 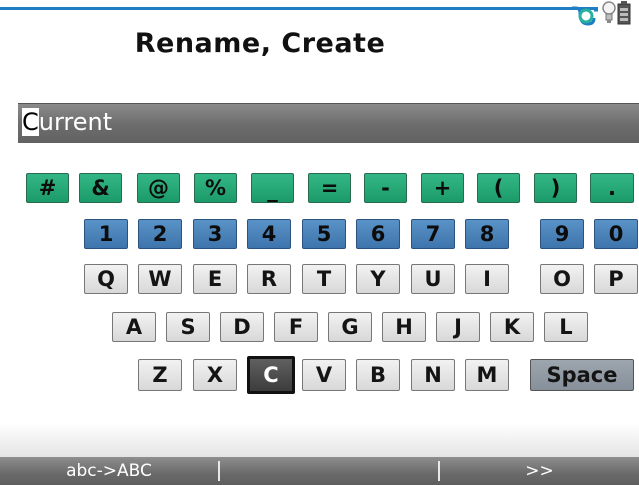 I want to click on key-w: W, so click(x=160, y=279).